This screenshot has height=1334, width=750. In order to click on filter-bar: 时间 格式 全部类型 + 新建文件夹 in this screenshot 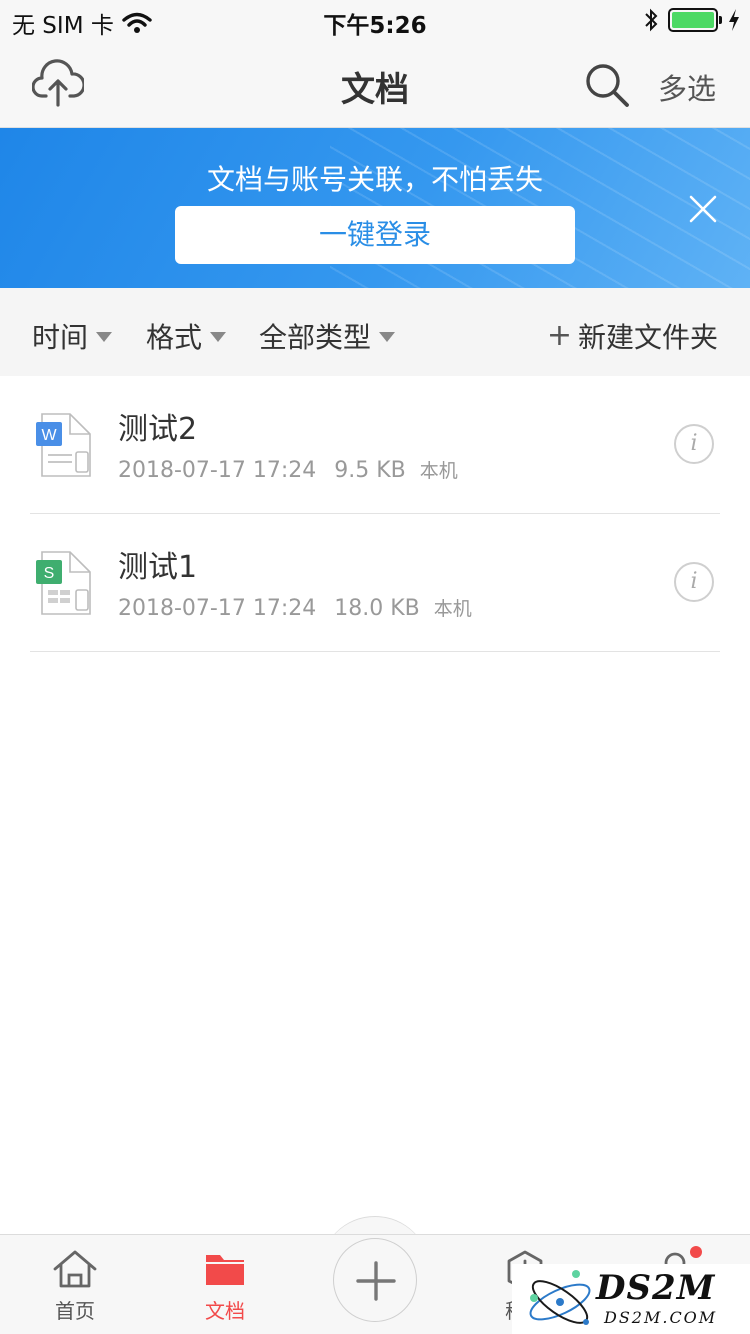, I will do `click(375, 332)`.